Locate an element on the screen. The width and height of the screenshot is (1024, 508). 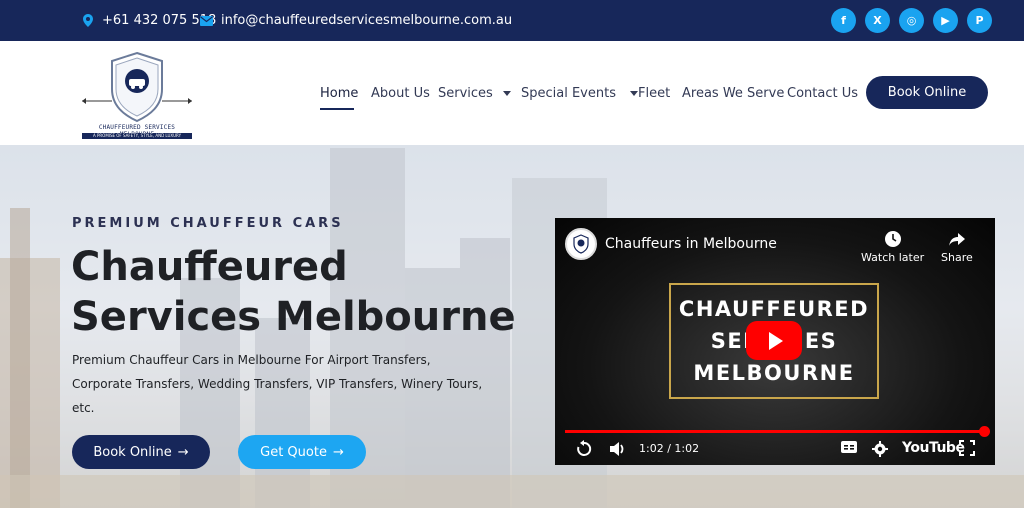
replay-icon is located at coordinates (584, 448).